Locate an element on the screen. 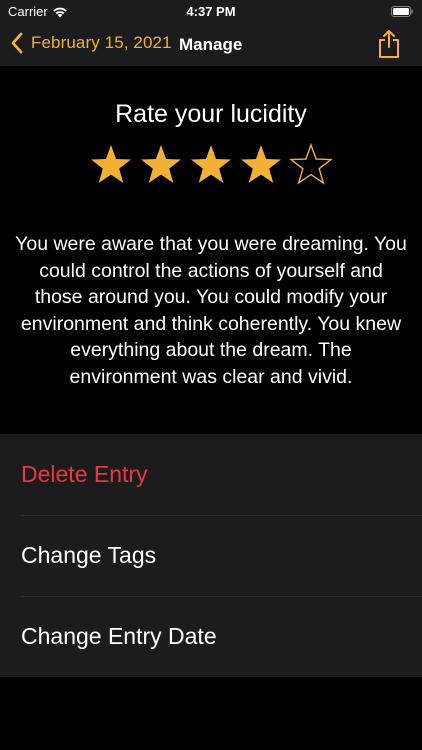 The image size is (422, 750). back-button: February 15, 2021 is located at coordinates (91, 43).